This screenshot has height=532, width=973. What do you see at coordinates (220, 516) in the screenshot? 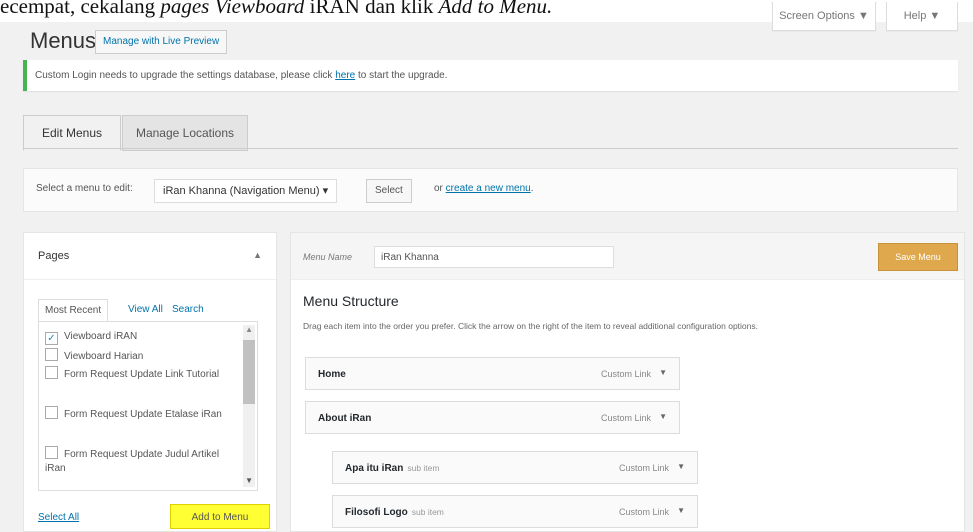
I see `add-to-menu-button: Add to Menu` at bounding box center [220, 516].